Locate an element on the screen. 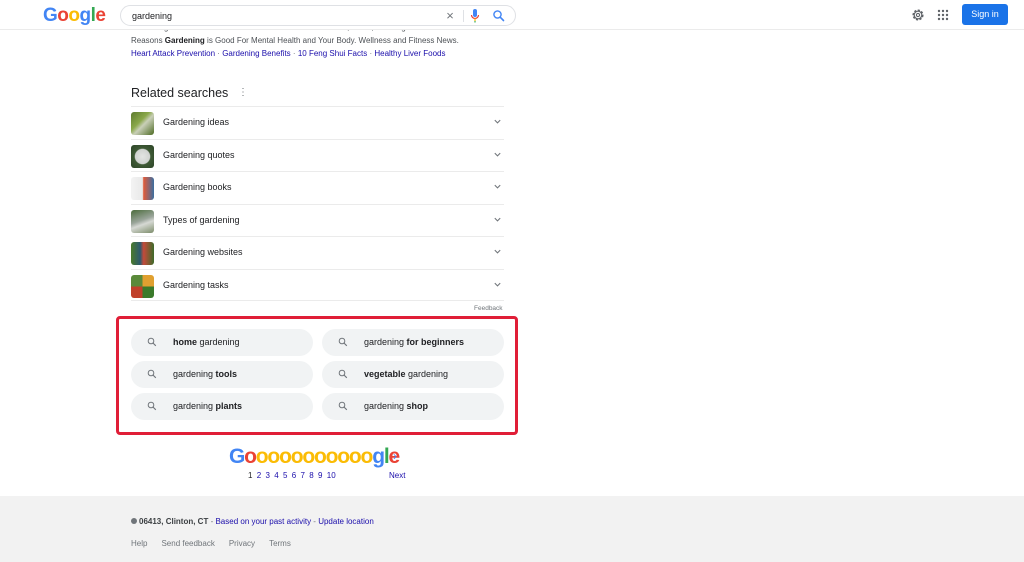  suggestion-chip: gardening tools is located at coordinates (222, 374).